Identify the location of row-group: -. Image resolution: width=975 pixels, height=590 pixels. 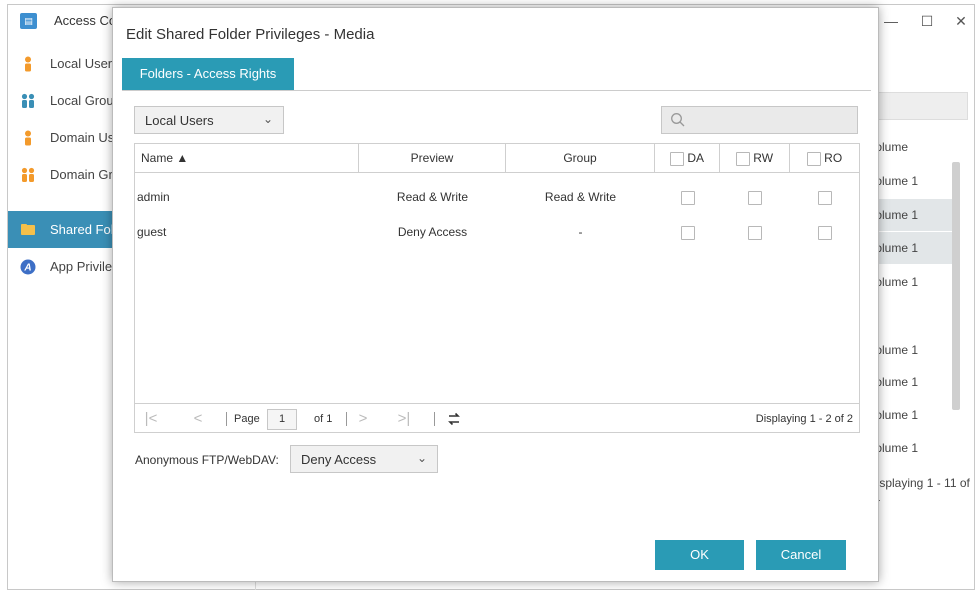
(580, 232).